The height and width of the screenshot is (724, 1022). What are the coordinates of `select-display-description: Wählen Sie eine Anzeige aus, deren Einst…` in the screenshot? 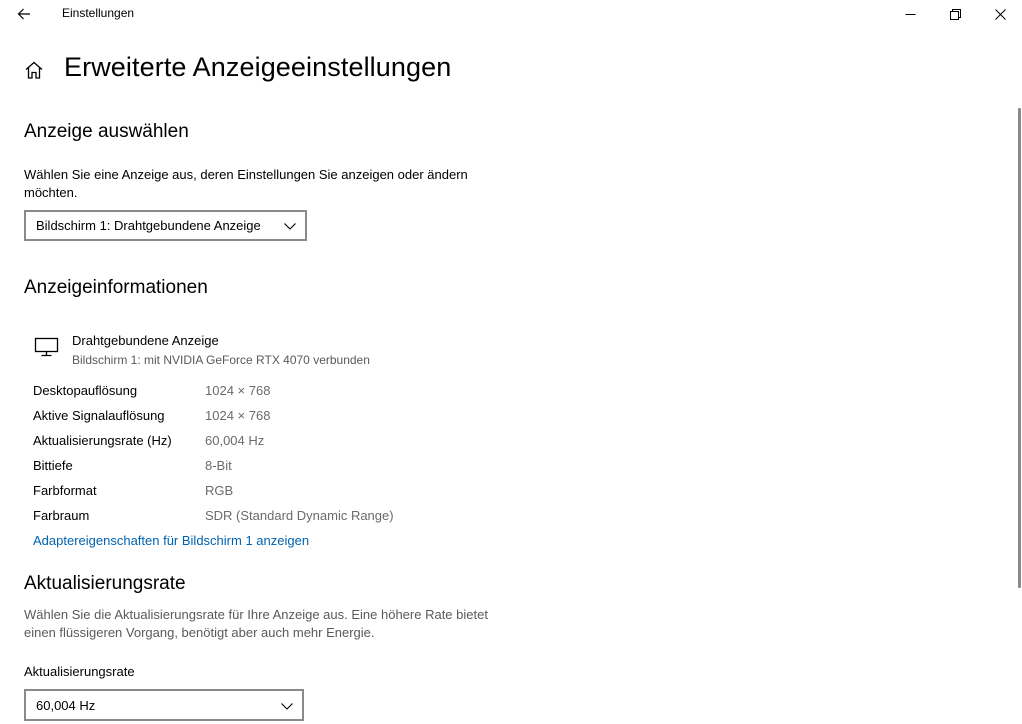 It's located at (246, 183).